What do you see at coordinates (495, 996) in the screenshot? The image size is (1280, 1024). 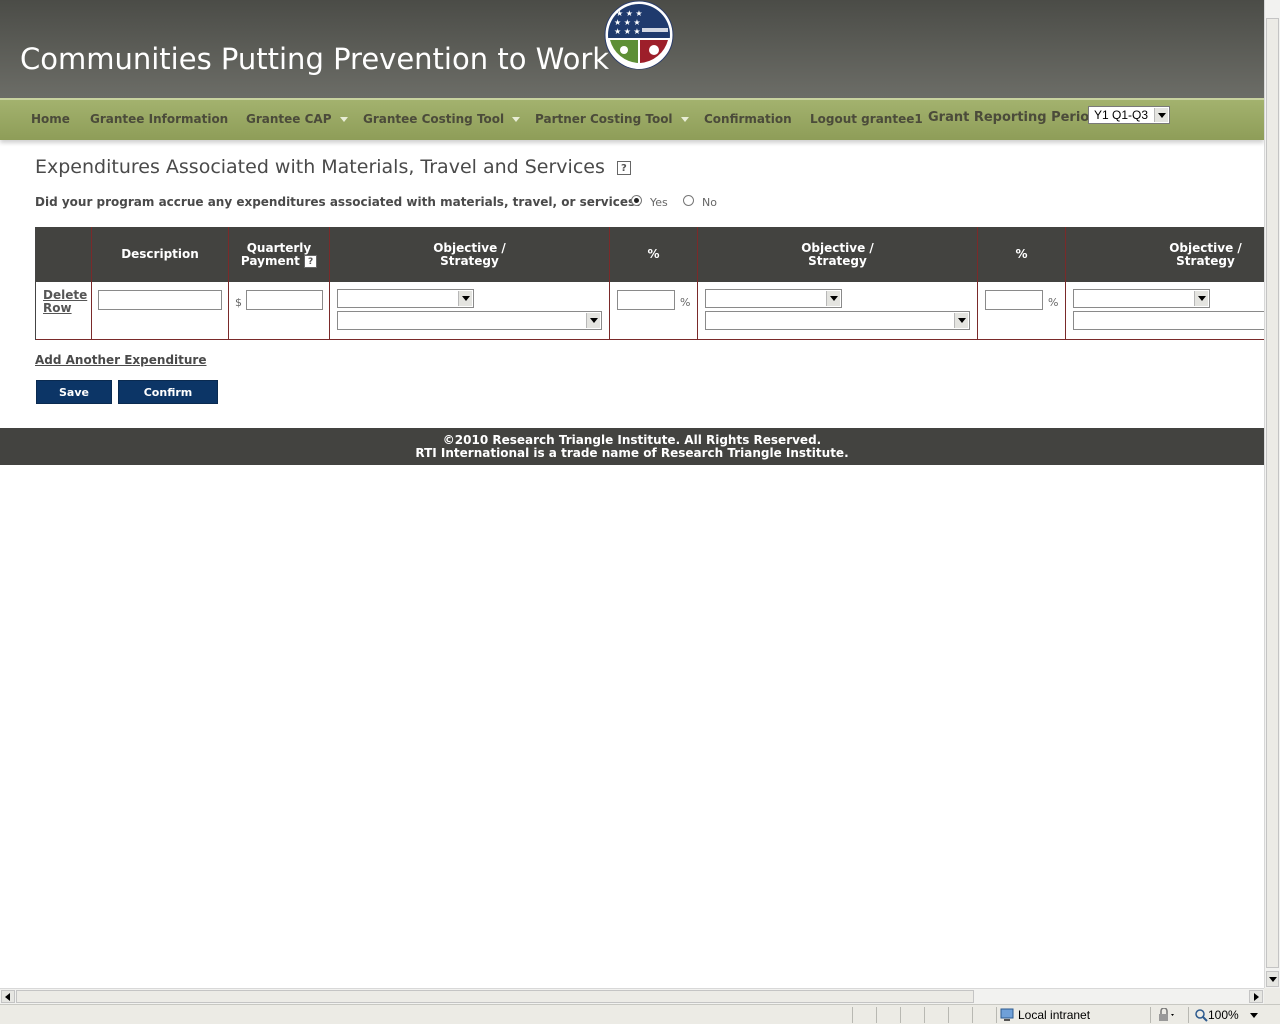 I see `horizontal-scroll-thumb` at bounding box center [495, 996].